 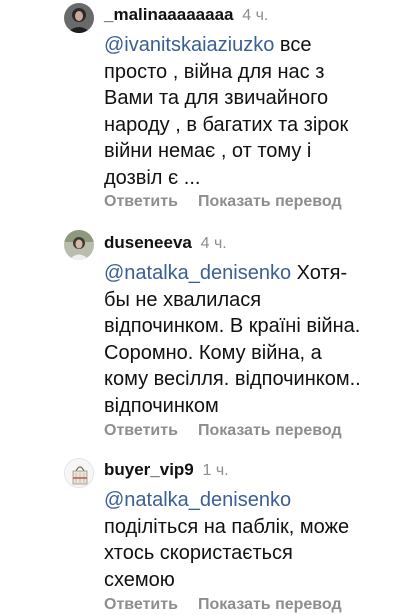 What do you see at coordinates (189, 45) in the screenshot?
I see `mention-link: @ivanitskaiaziuzko` at bounding box center [189, 45].